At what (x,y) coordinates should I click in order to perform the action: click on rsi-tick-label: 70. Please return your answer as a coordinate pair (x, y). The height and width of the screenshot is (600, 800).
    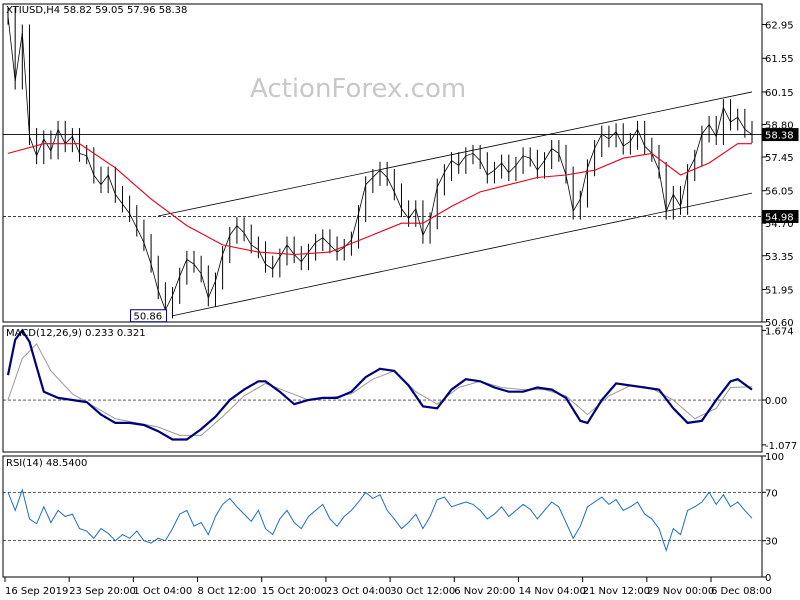
    Looking at the image, I should click on (771, 493).